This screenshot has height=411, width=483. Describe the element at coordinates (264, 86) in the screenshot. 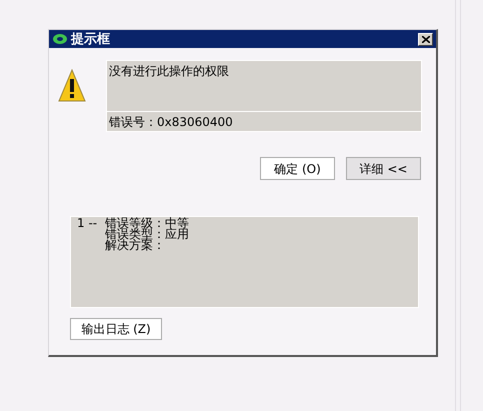

I see `message-text: 没有进行此操作的权限` at that location.